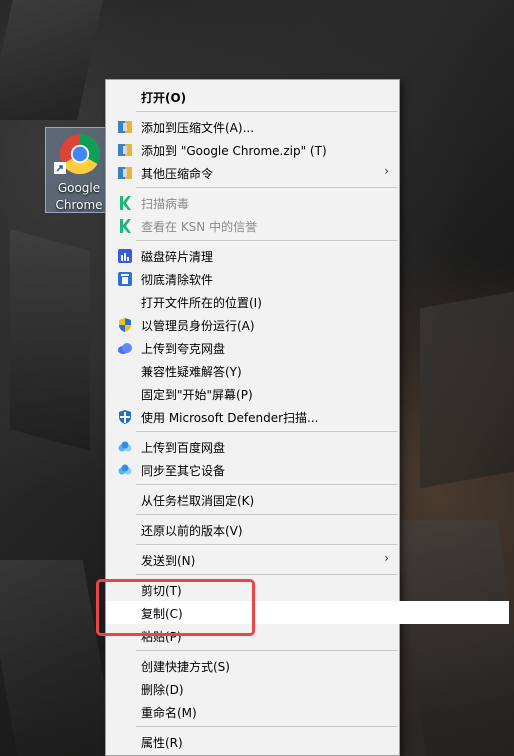 The width and height of the screenshot is (514, 756). I want to click on menu-item-label: 彻底清除软件, so click(177, 280).